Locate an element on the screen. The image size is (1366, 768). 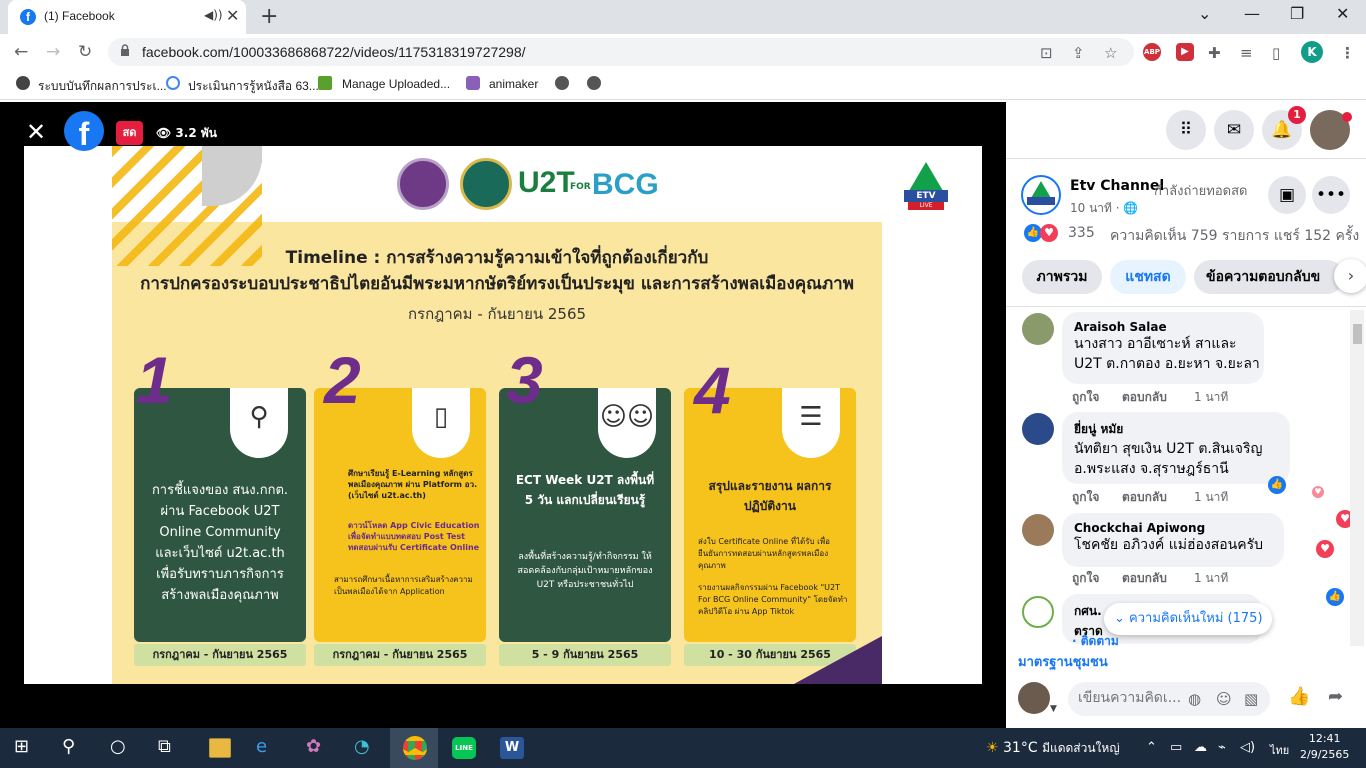
bookmark-star-icon: ☆ is located at coordinates (1110, 53).